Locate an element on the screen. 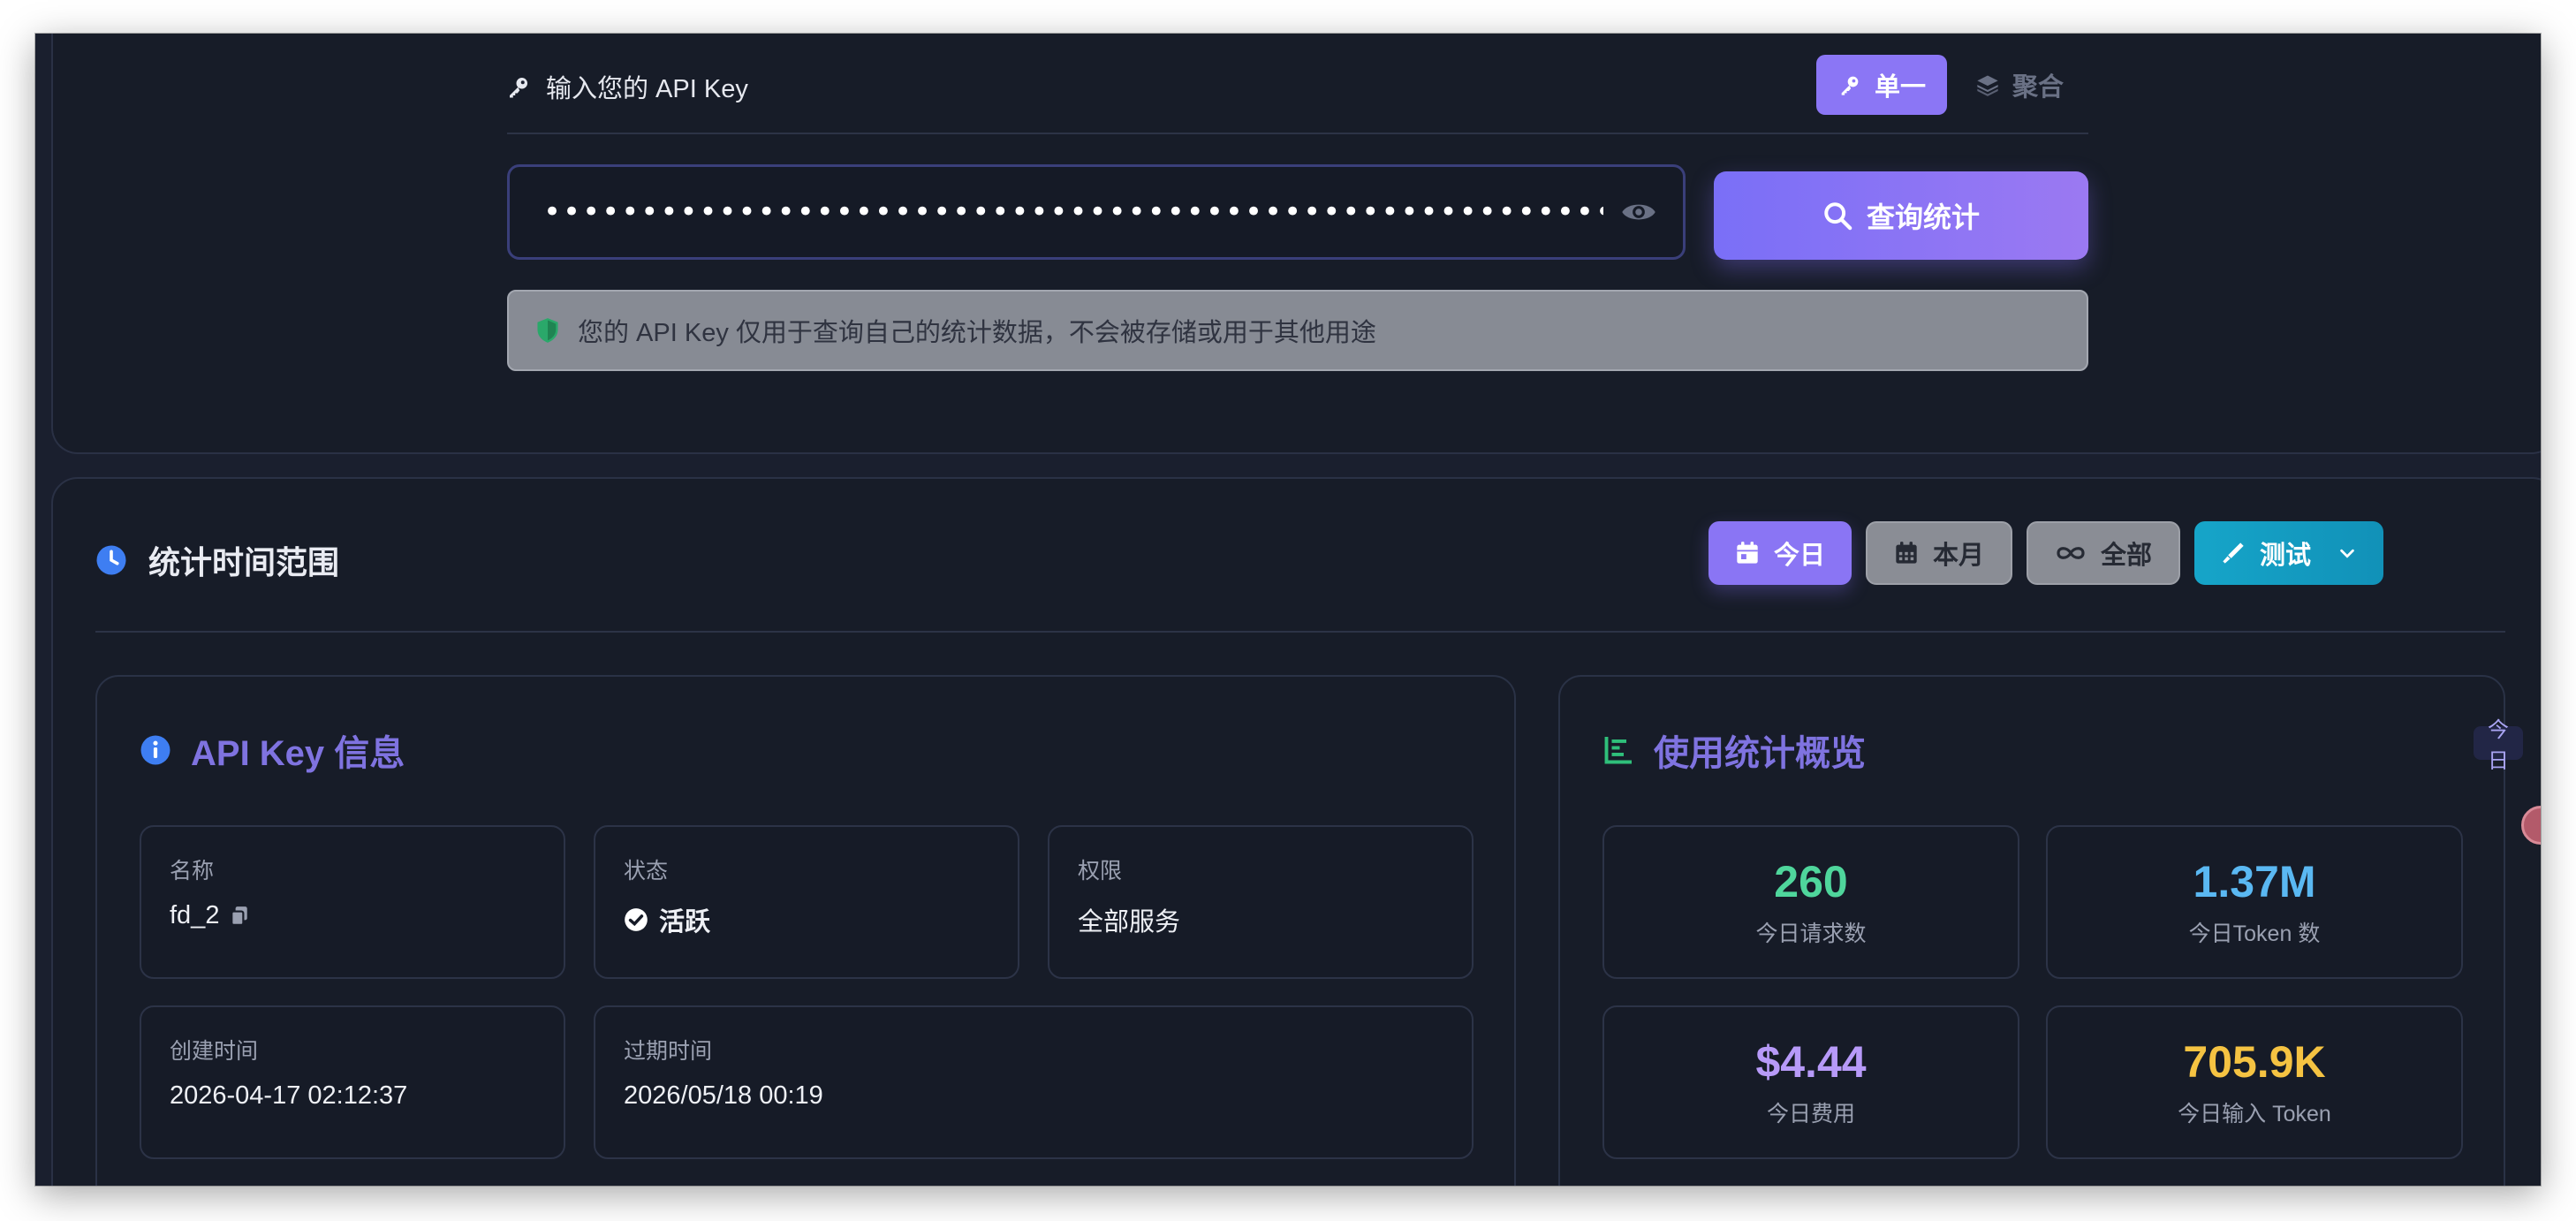 The image size is (2576, 1221). range-today-button: 今日 is located at coordinates (1780, 553).